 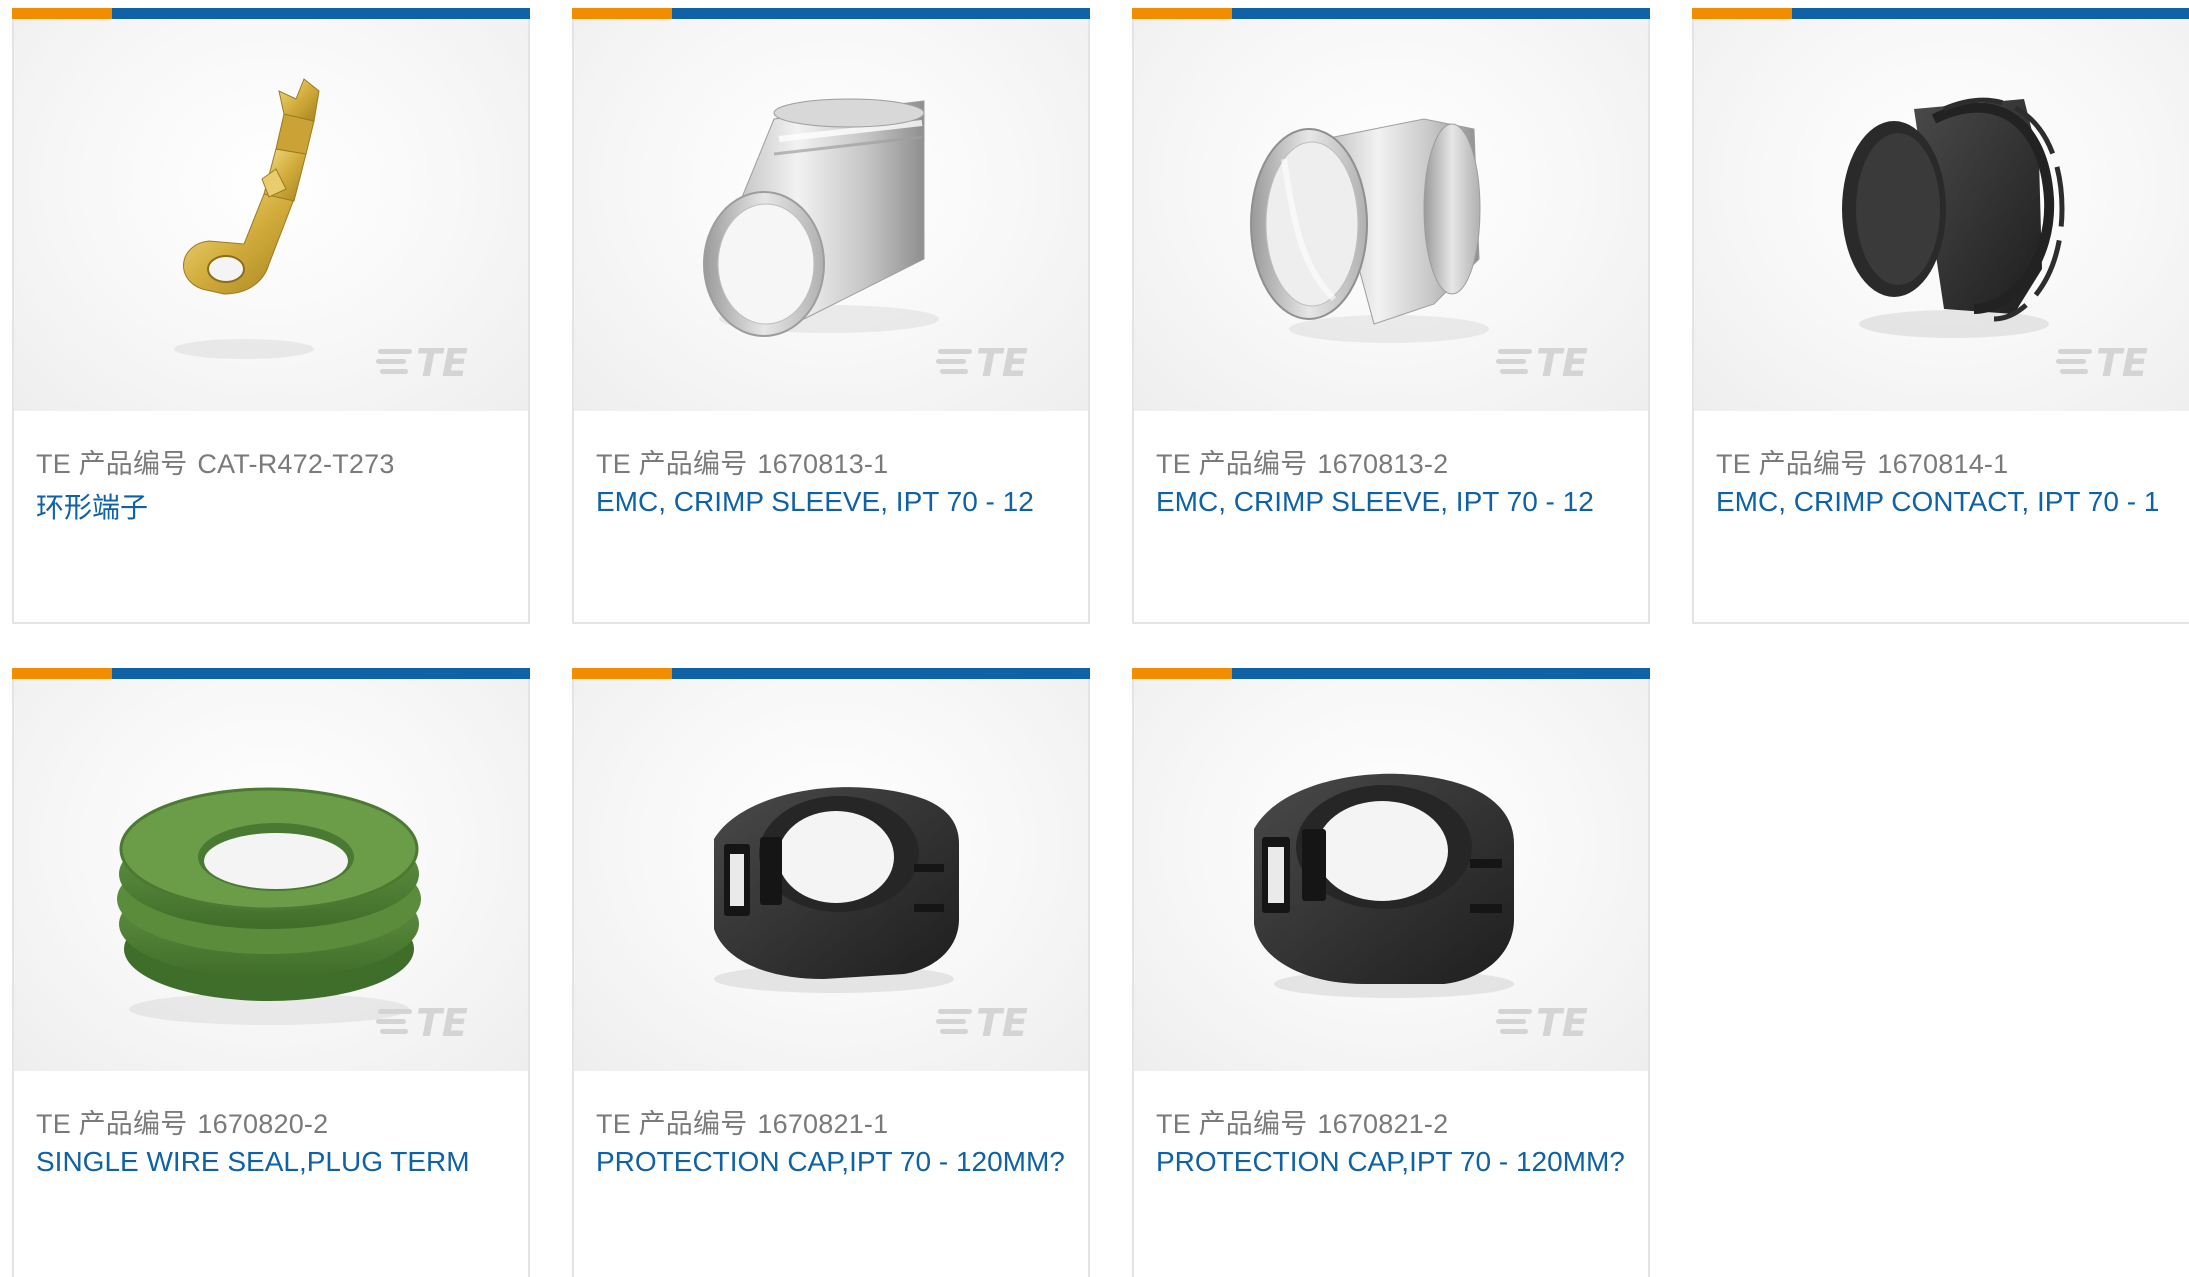 What do you see at coordinates (296, 464) in the screenshot?
I see `part-number: CAT-R472-T273` at bounding box center [296, 464].